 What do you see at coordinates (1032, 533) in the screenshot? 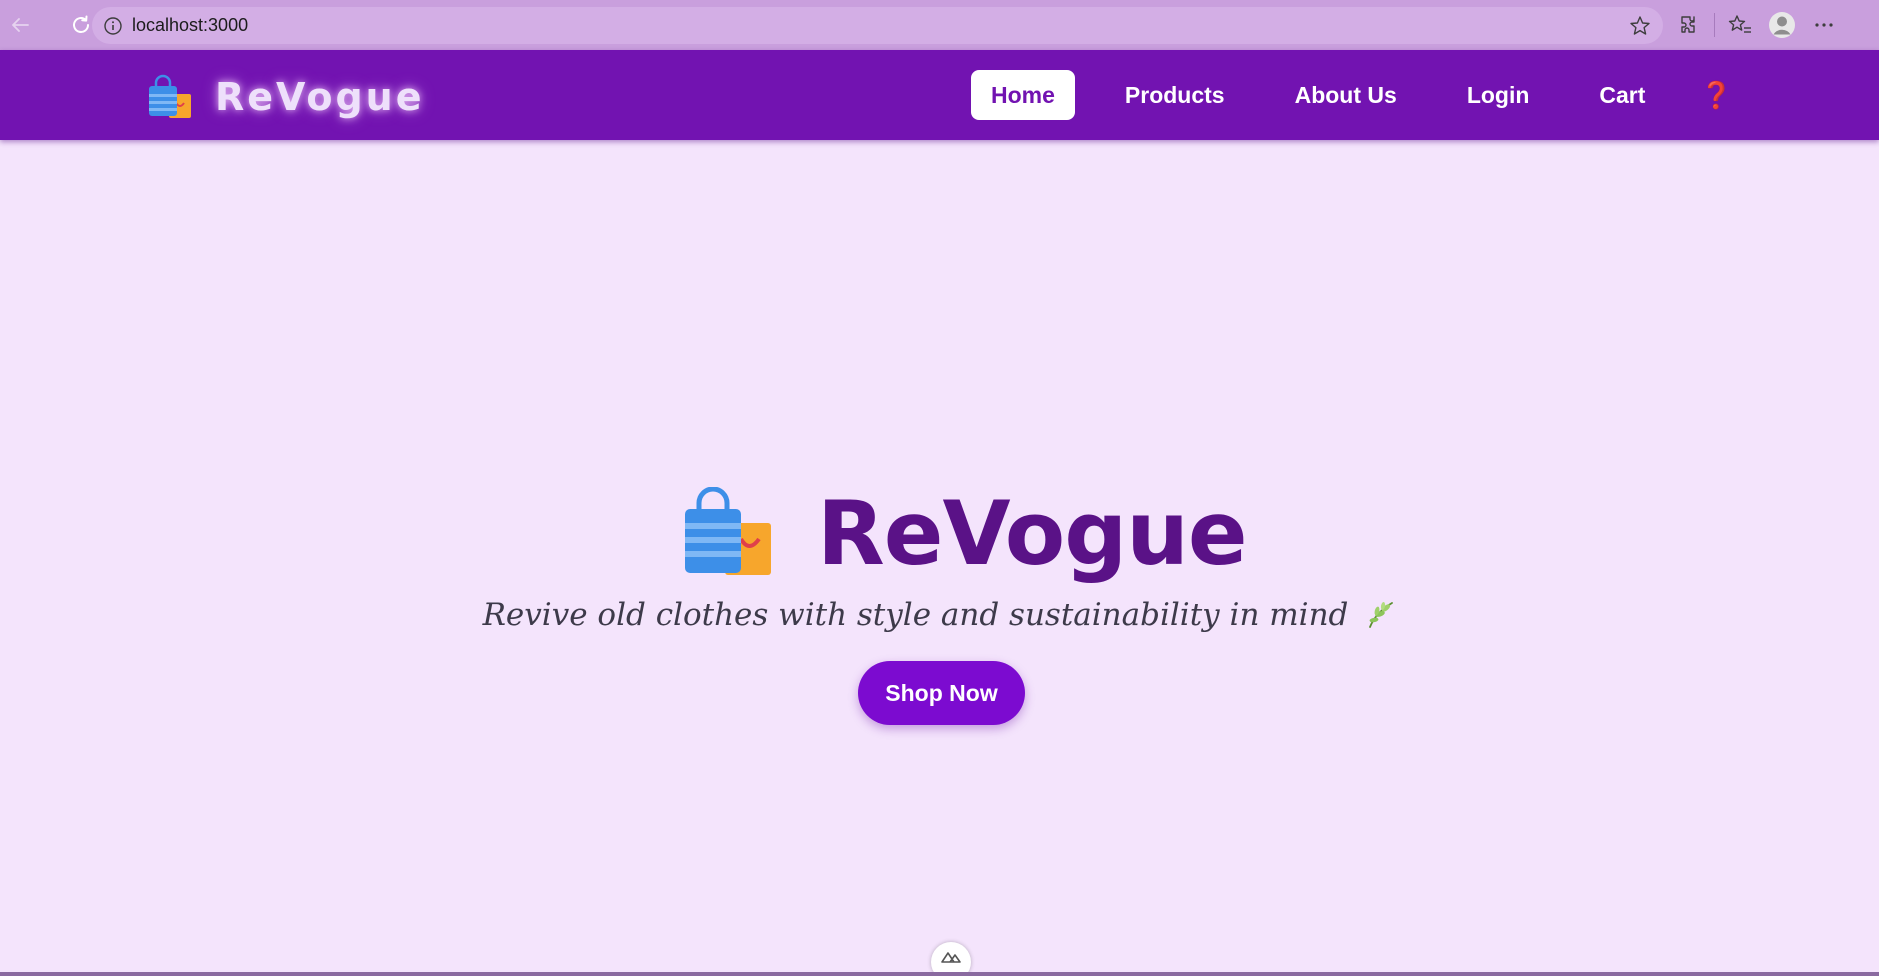
I see `hero-title: ReVogue` at bounding box center [1032, 533].